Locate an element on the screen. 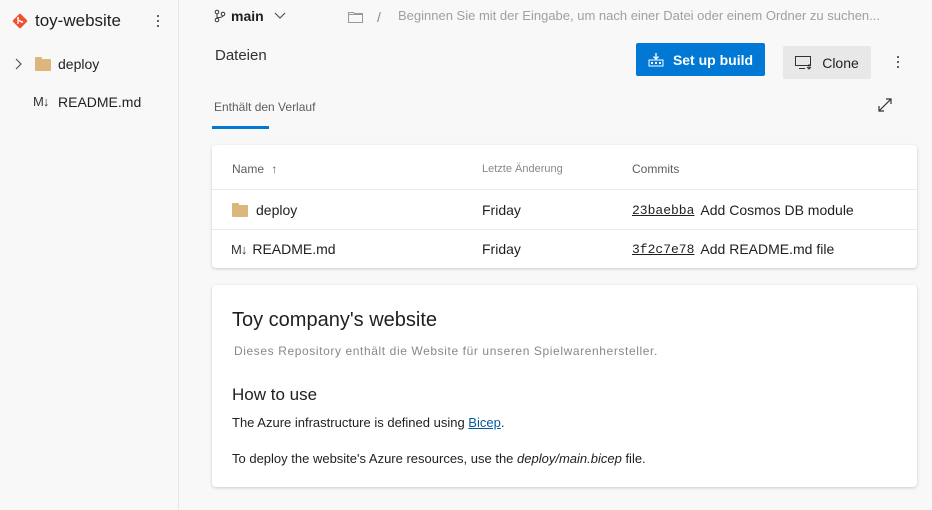 The image size is (932, 510). clone-button: Clone is located at coordinates (827, 62).